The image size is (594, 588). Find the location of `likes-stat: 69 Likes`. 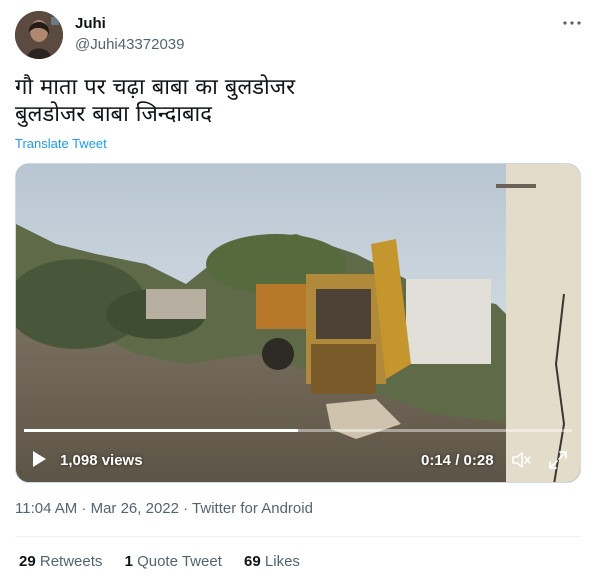

likes-stat: 69 Likes is located at coordinates (272, 561).